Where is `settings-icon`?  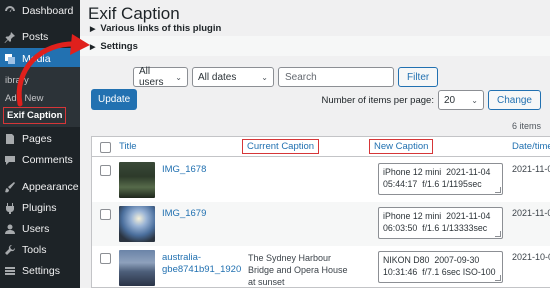
settings-icon is located at coordinates (10, 271).